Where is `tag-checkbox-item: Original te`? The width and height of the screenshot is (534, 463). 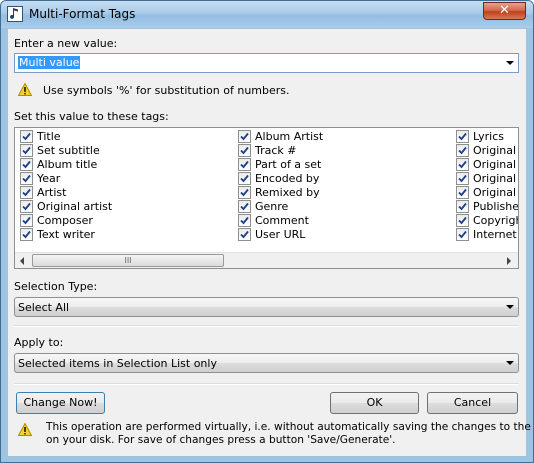
tag-checkbox-item: Original te is located at coordinates (487, 164).